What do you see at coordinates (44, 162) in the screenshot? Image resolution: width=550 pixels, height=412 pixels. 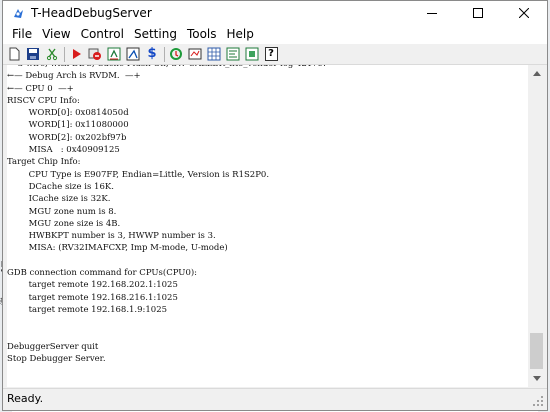 I see `console-line: Target Chip Info:` at bounding box center [44, 162].